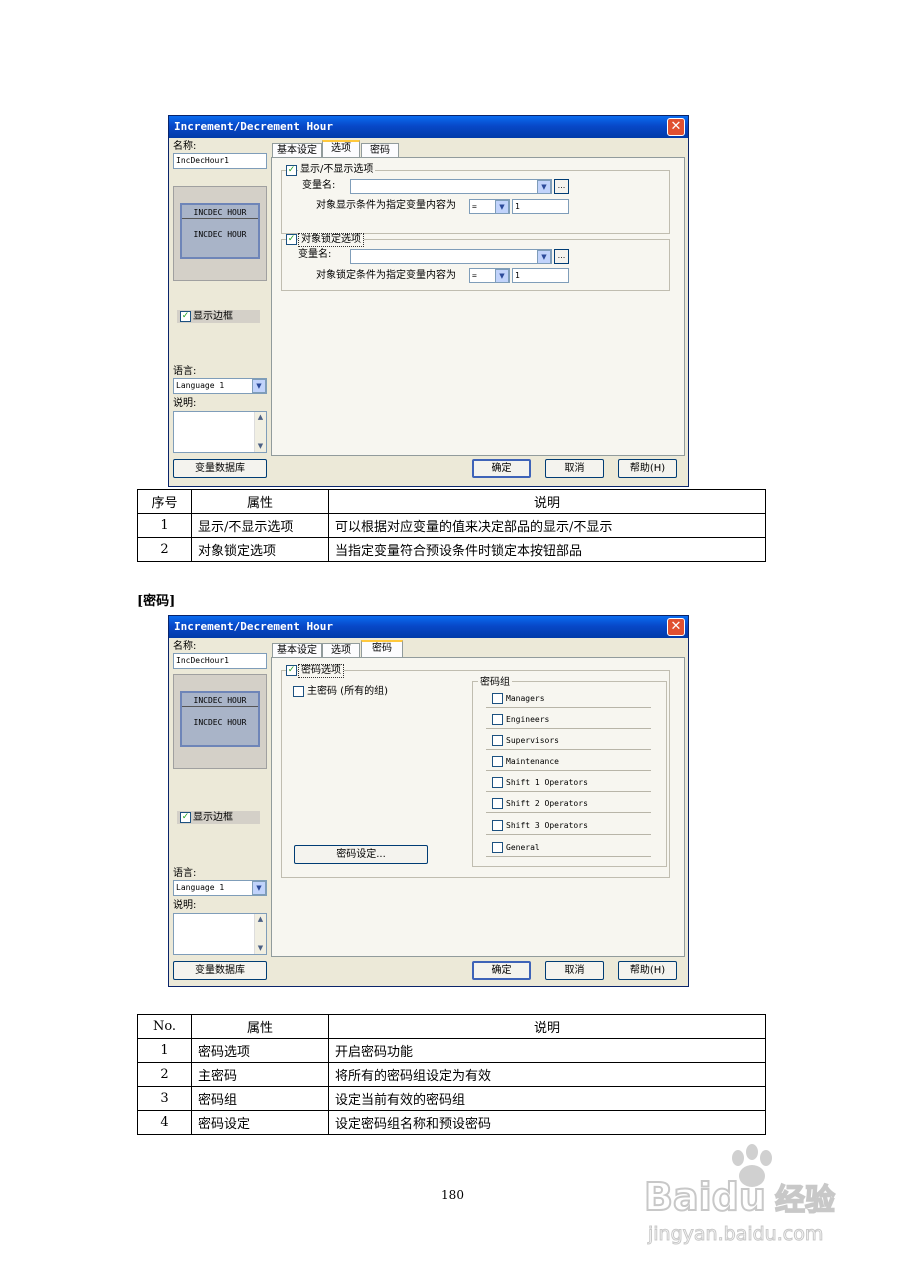  I want to click on var-name-label-2: 变量名:, so click(315, 254).